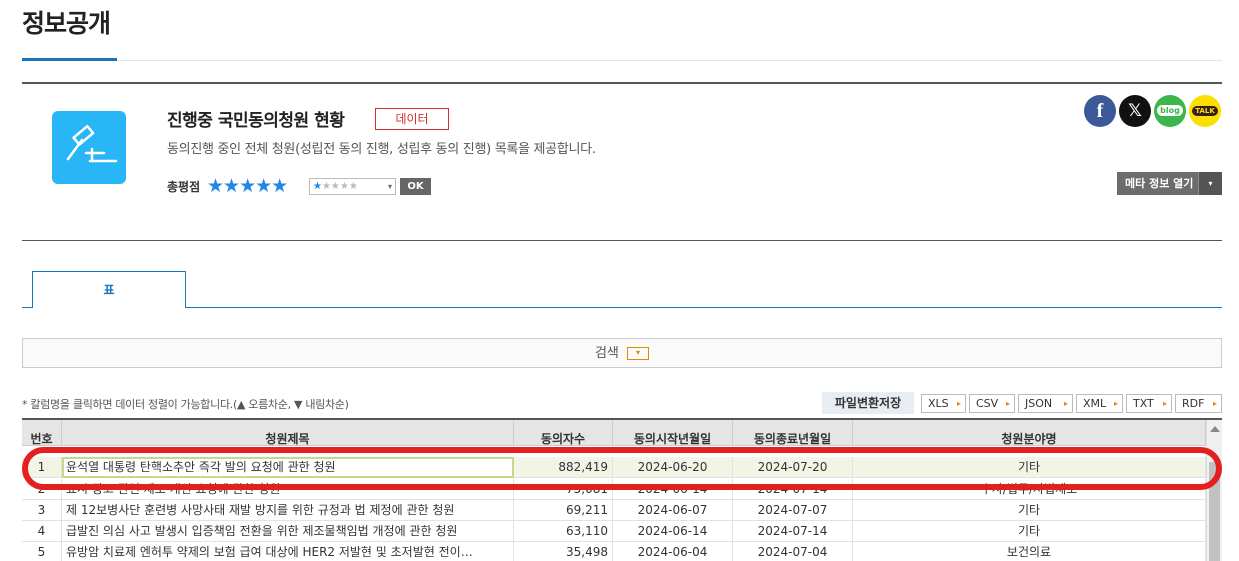 The height and width of the screenshot is (561, 1239). I want to click on format-label: XML, so click(1095, 403).